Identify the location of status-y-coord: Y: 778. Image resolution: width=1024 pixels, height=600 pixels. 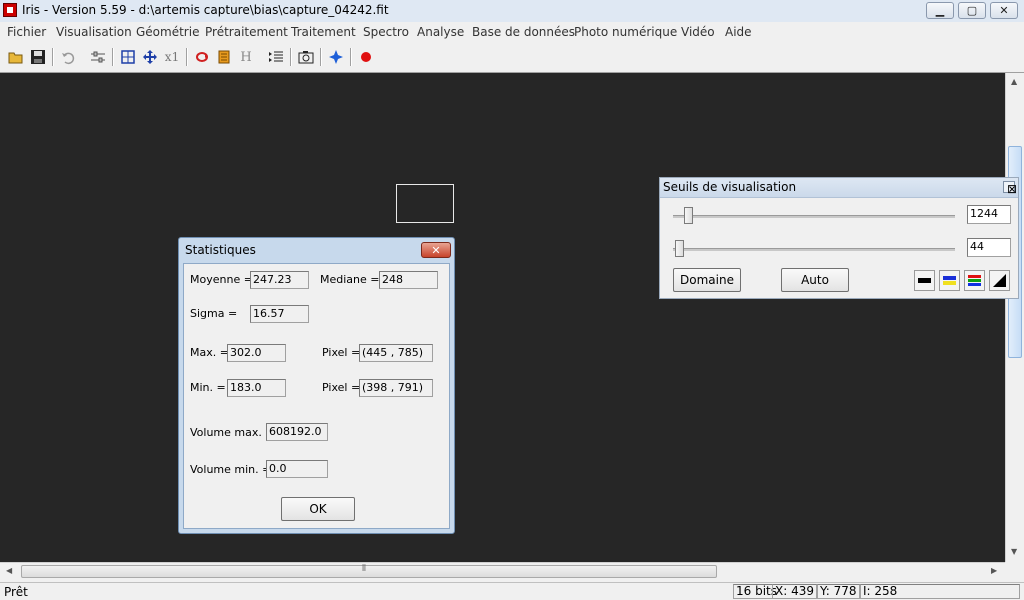
(838, 591).